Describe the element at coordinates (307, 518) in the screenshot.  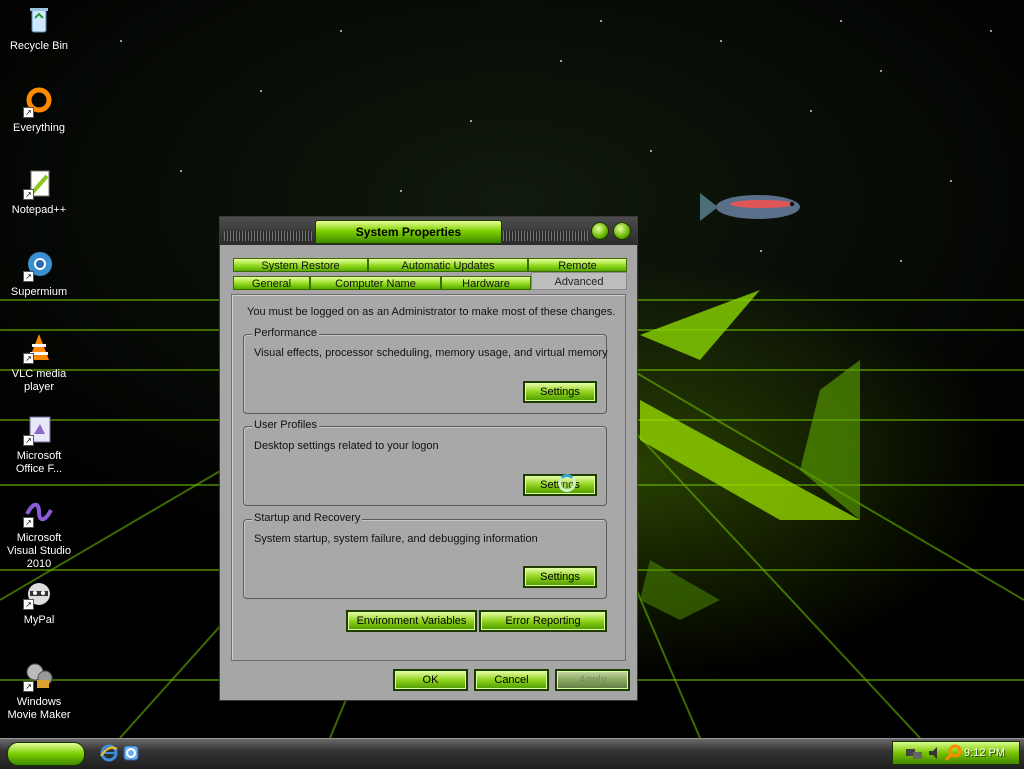
I see `startup-recovery-group-title: Startup and Recovery` at that location.